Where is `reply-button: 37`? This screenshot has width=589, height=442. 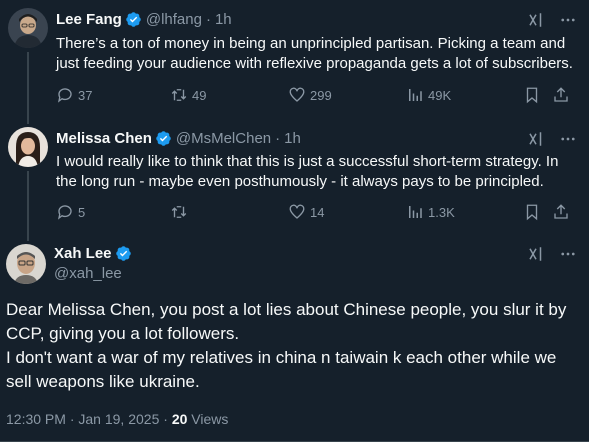
reply-button: 37 is located at coordinates (74, 95).